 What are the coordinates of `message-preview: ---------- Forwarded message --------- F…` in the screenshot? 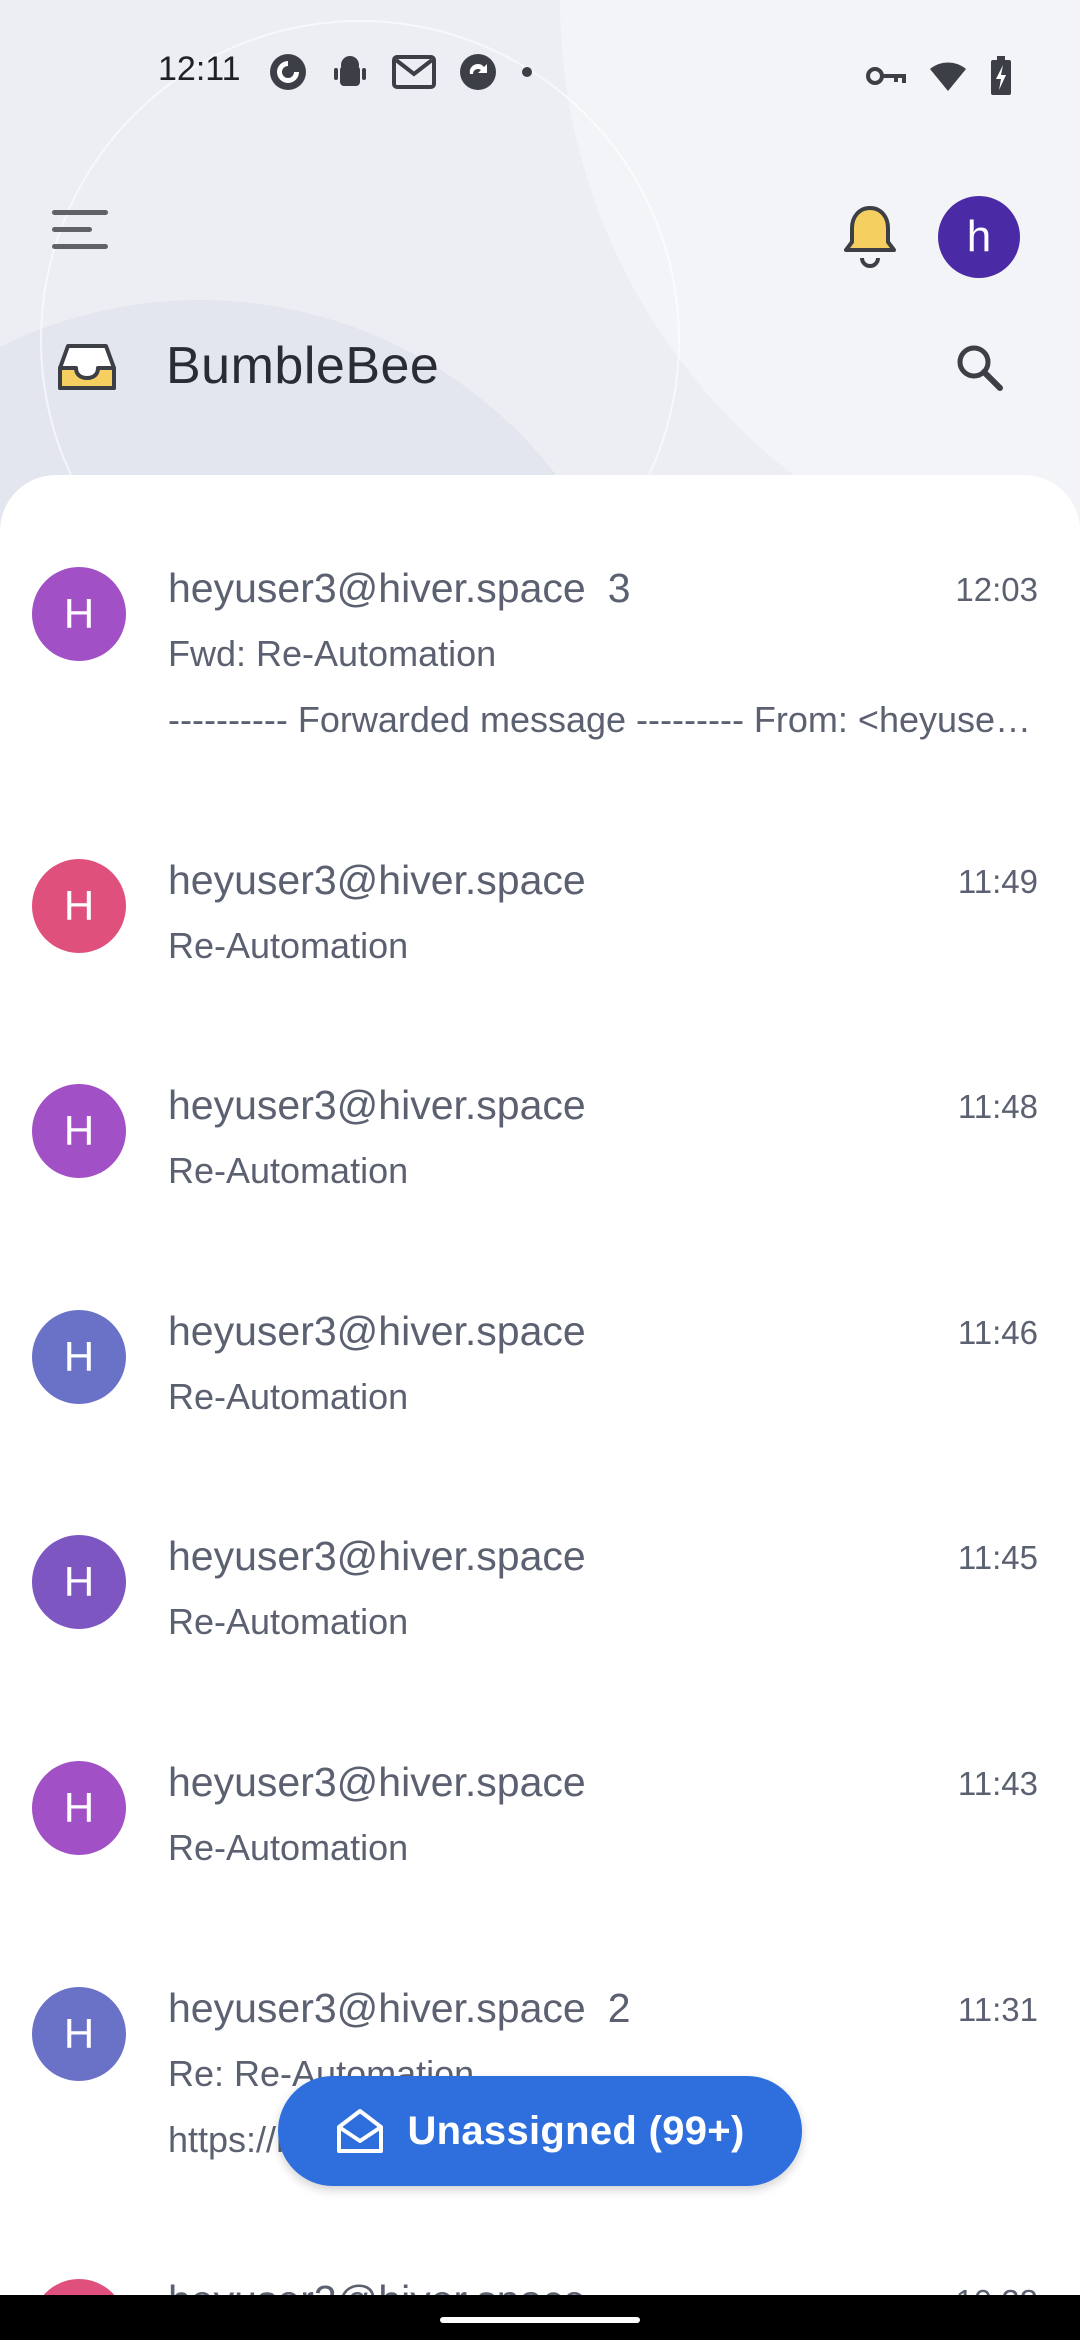 It's located at (603, 719).